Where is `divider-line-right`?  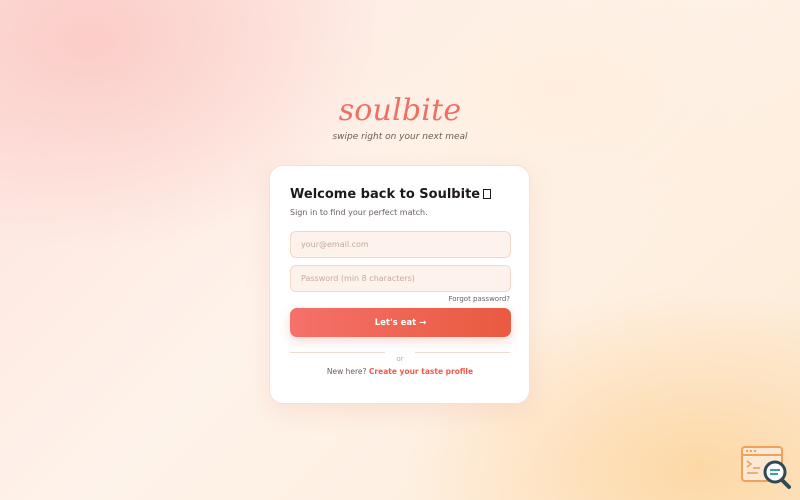
divider-line-right is located at coordinates (462, 352).